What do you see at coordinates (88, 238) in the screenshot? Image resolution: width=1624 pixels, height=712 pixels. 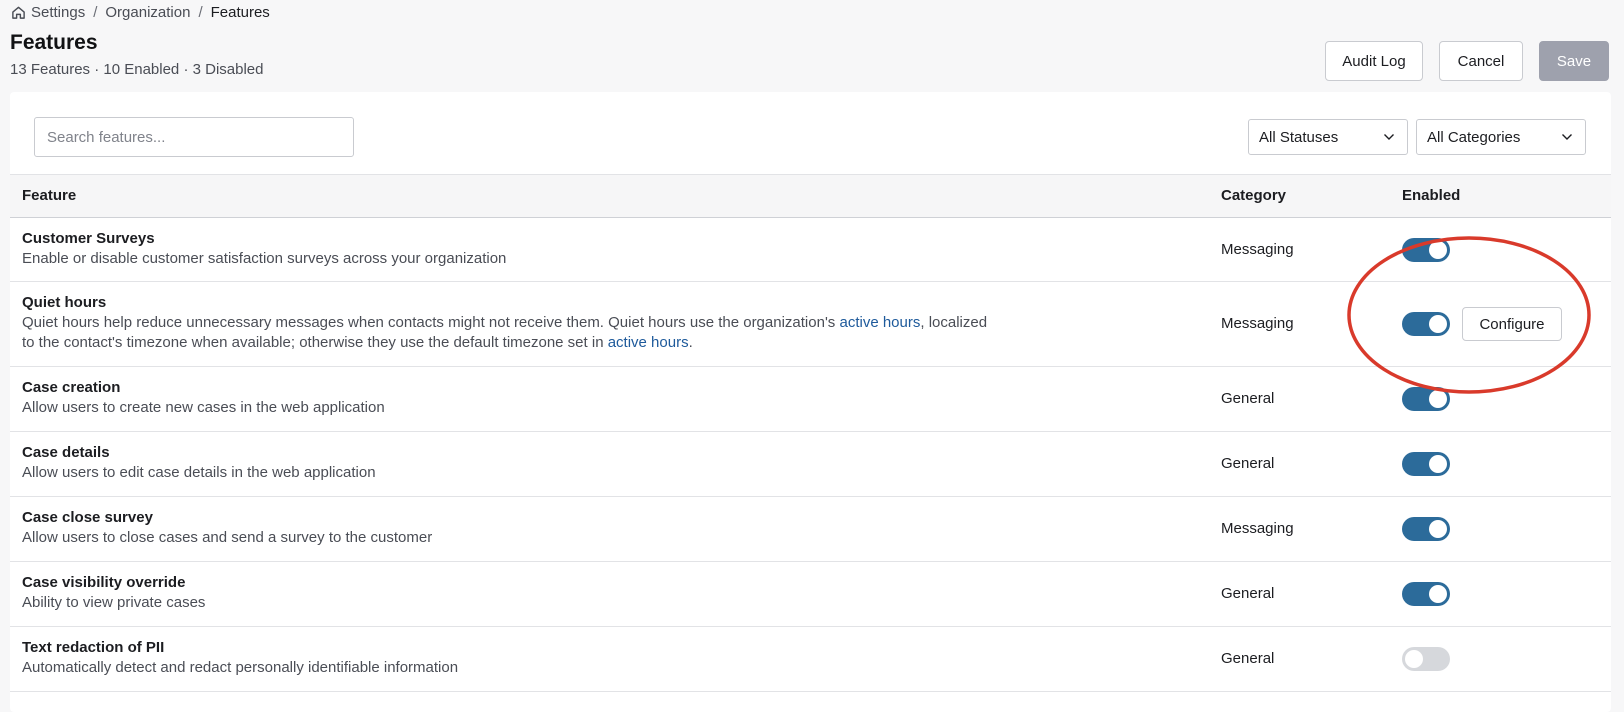 I see `feature-name: Customer Surveys` at bounding box center [88, 238].